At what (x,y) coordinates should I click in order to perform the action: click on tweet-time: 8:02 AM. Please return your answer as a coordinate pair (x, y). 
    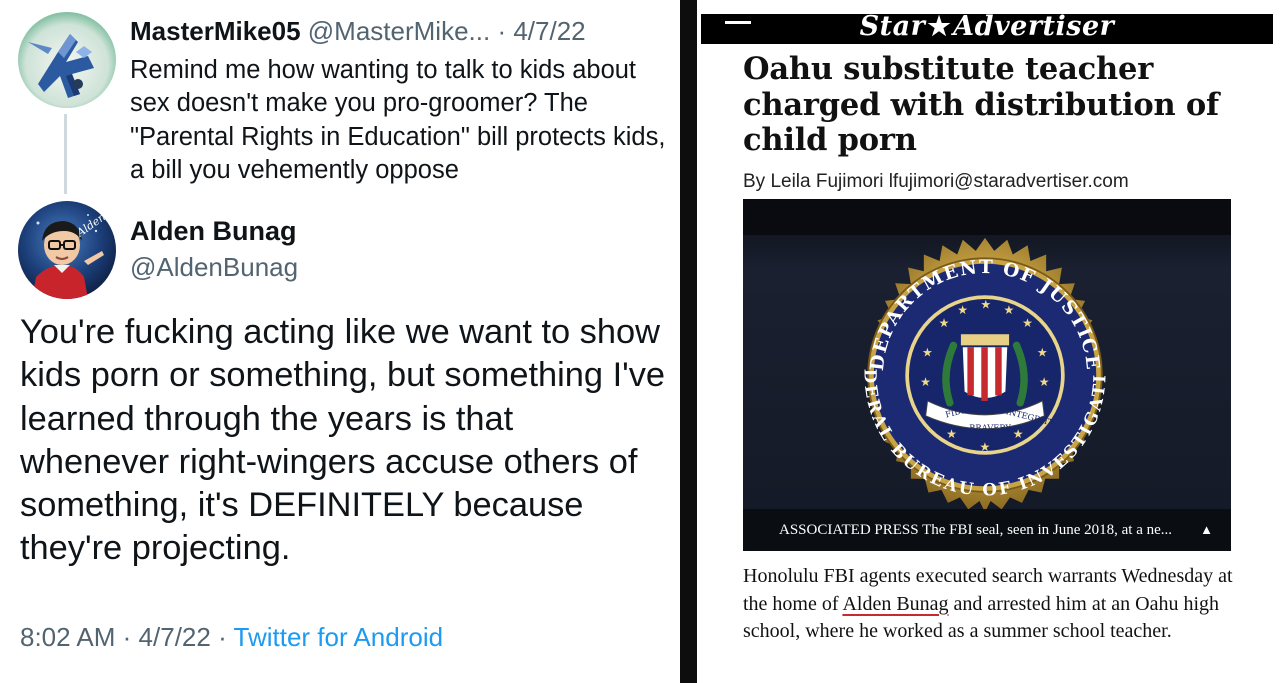
    Looking at the image, I should click on (67, 637).